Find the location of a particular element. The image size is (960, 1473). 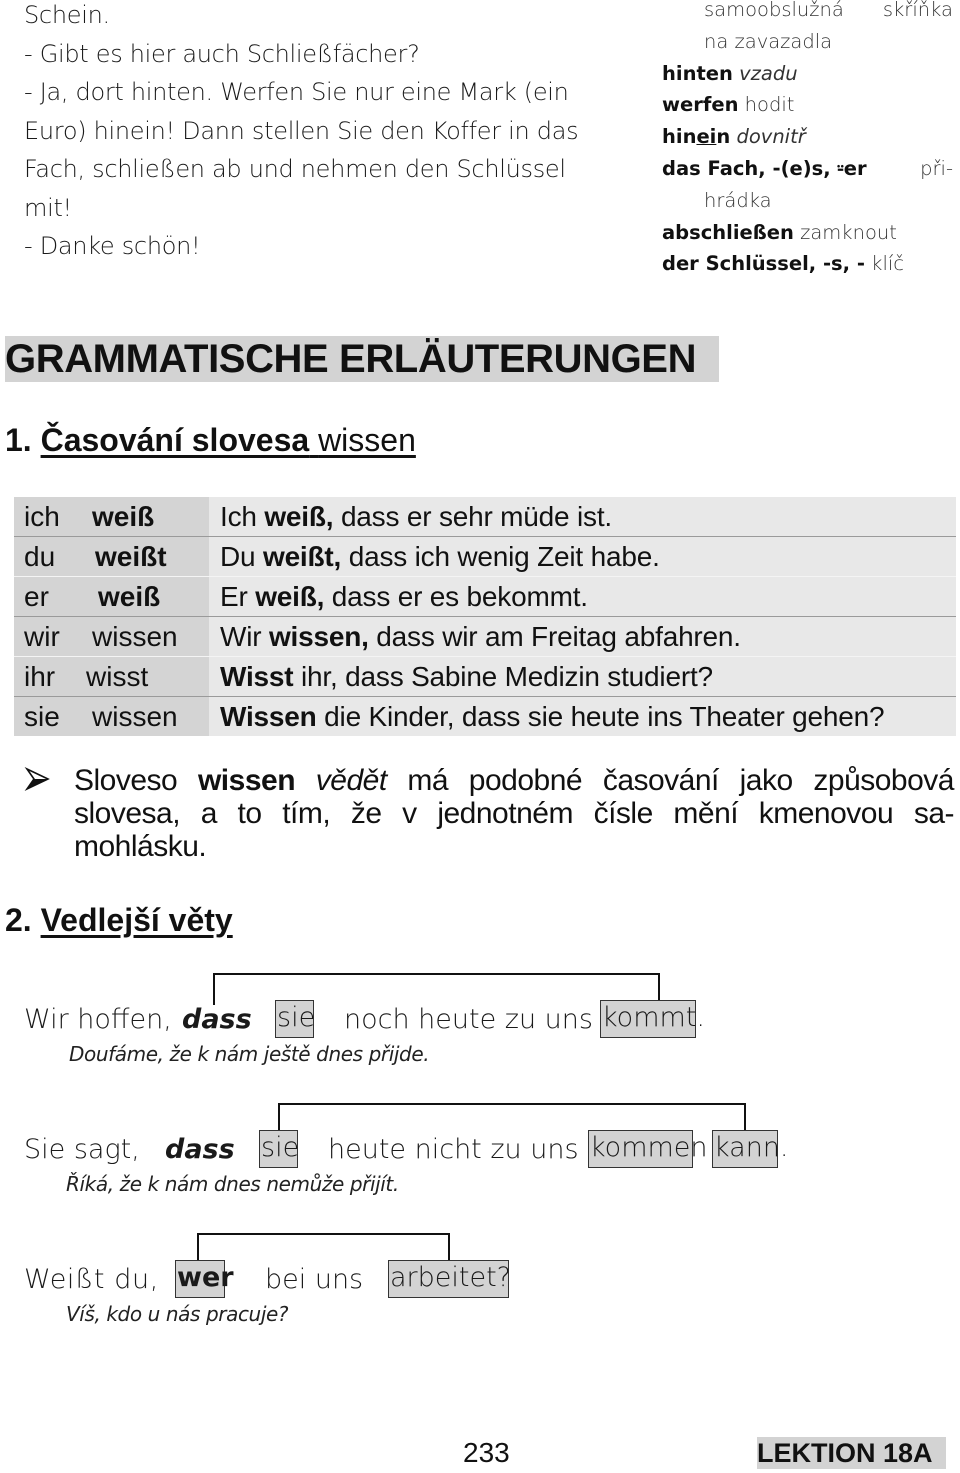

conjugation-form-cell: sie wissen is located at coordinates (111, 716).